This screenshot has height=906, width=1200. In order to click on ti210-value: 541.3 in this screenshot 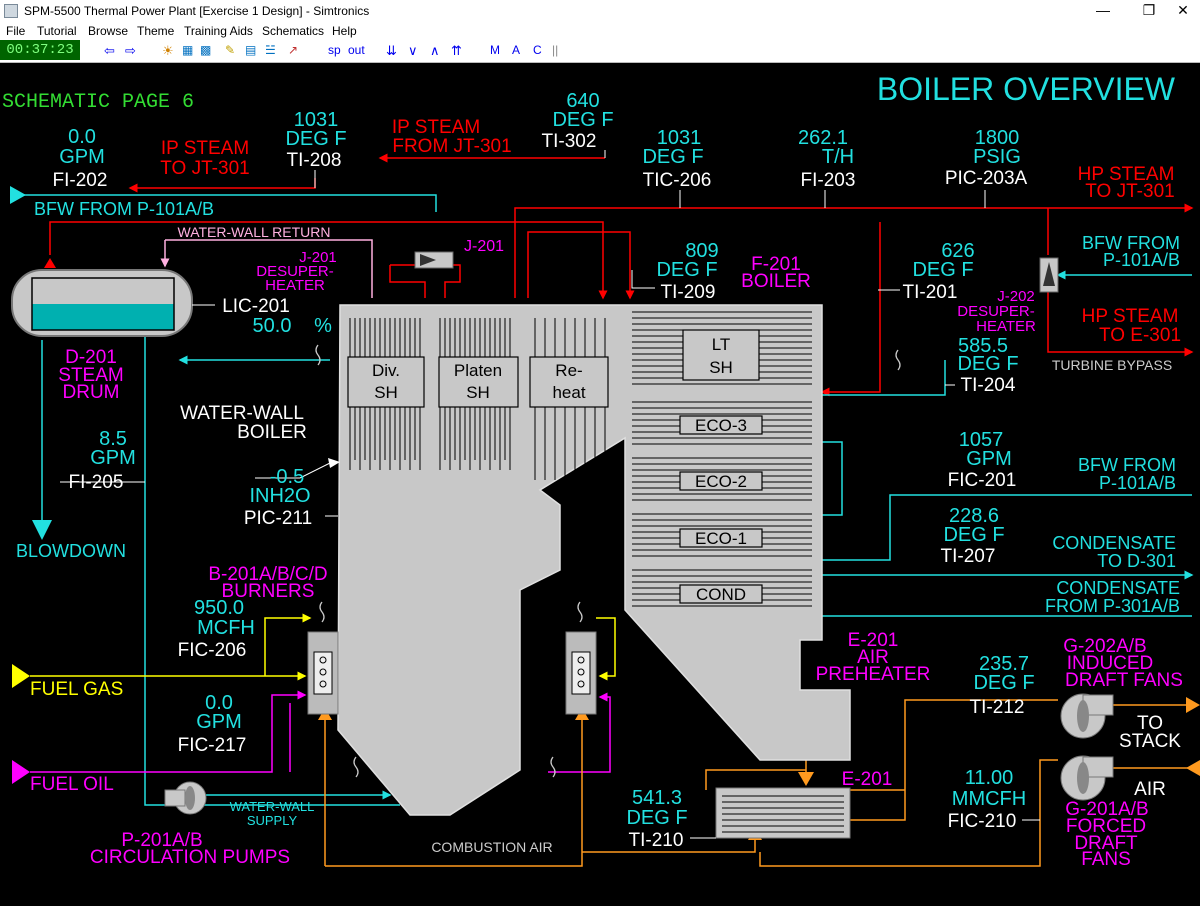, I will do `click(657, 798)`.